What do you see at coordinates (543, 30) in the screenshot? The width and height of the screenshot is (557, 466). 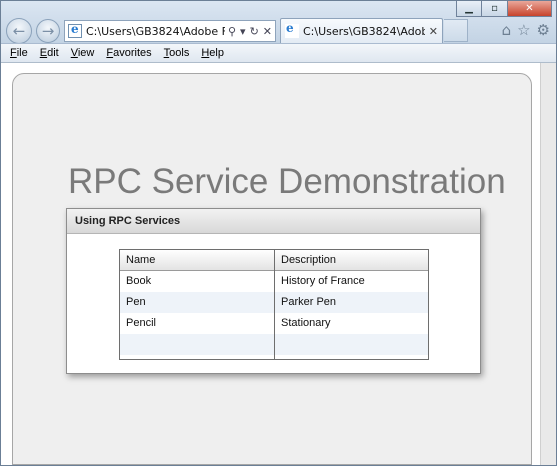 I see `tools-gear-icon: ⚙` at bounding box center [543, 30].